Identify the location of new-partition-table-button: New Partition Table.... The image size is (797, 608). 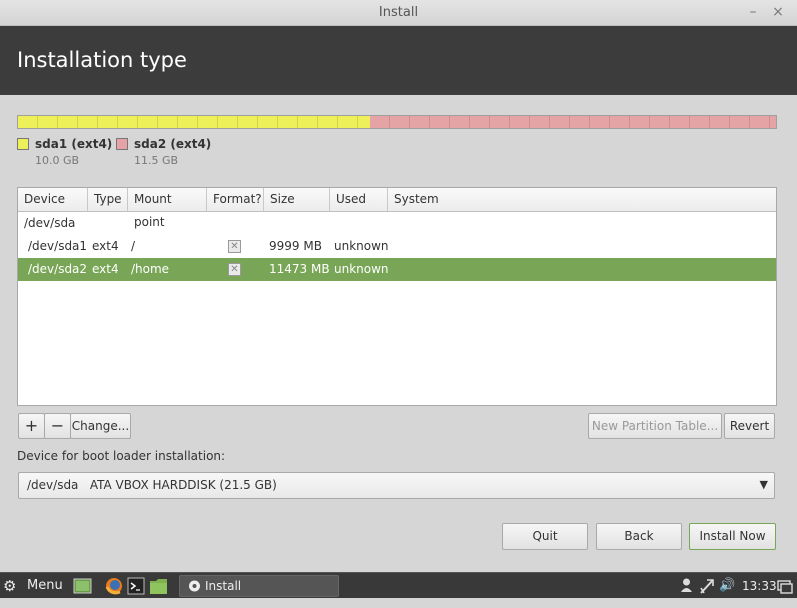
(655, 426).